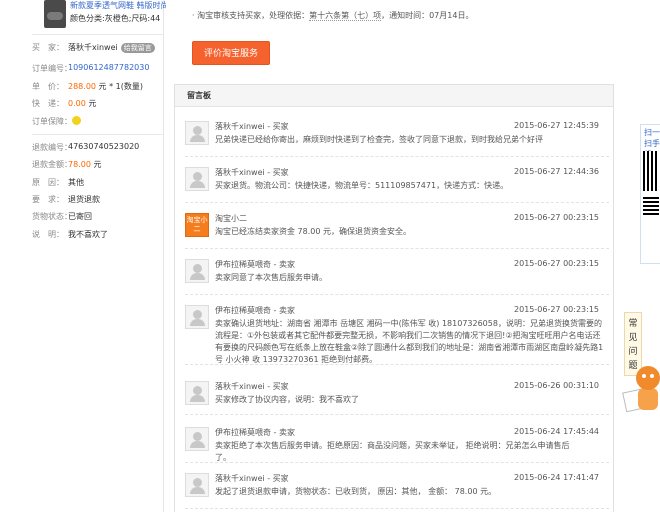  What do you see at coordinates (58, 182) in the screenshot?
I see `reason-row: 原 因： 其他` at bounding box center [58, 182].